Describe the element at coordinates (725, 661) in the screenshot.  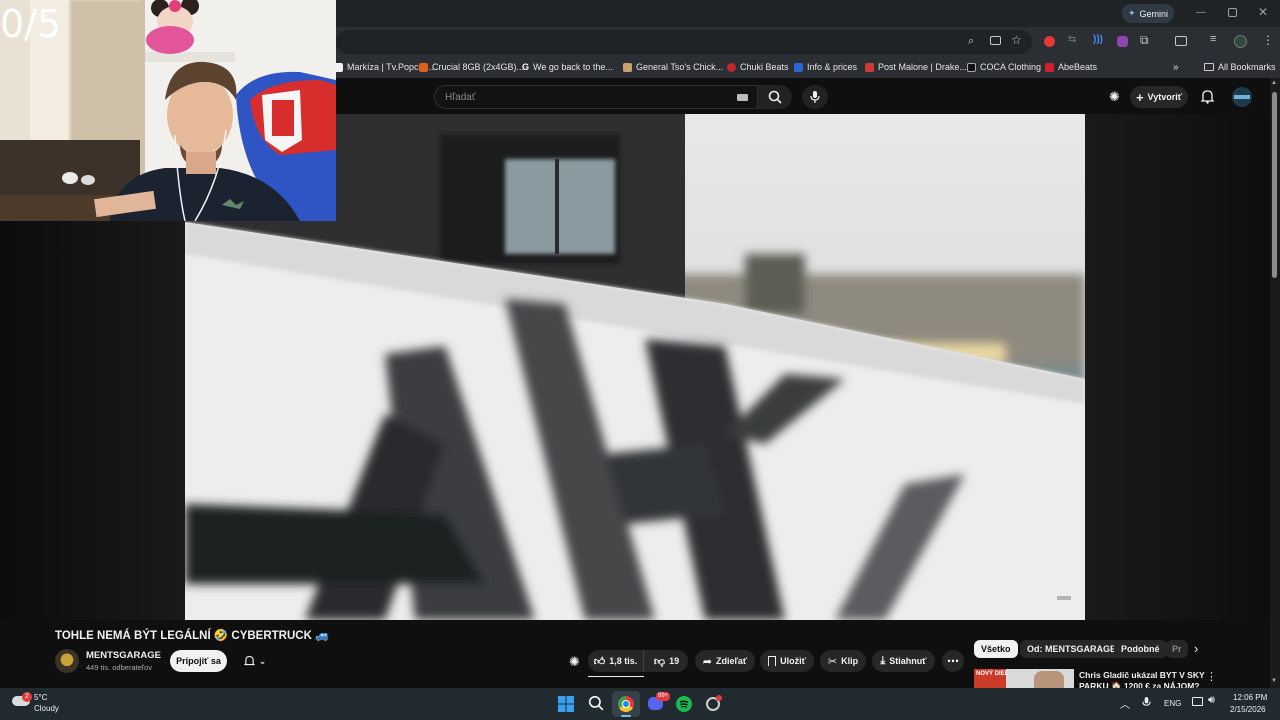
I see `share-button: ➦ Zdieľať` at that location.